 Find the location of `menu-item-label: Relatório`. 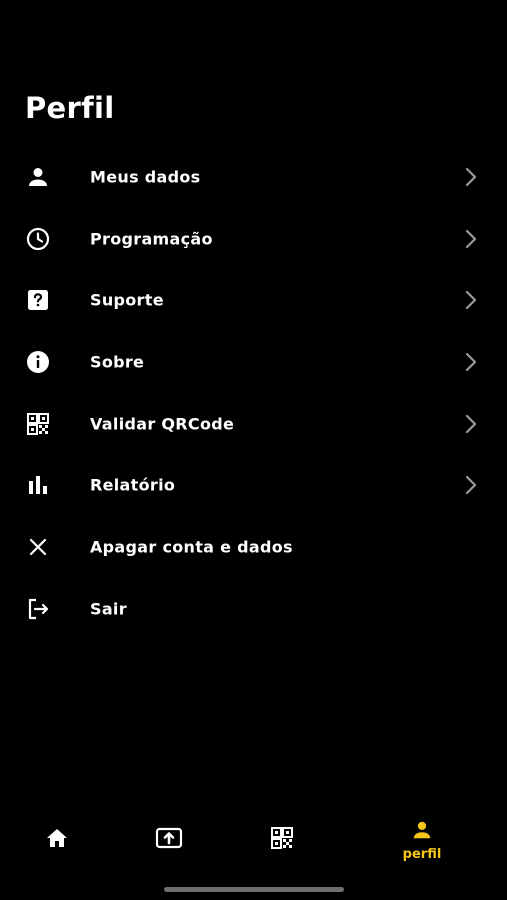

menu-item-label: Relatório is located at coordinates (133, 485).